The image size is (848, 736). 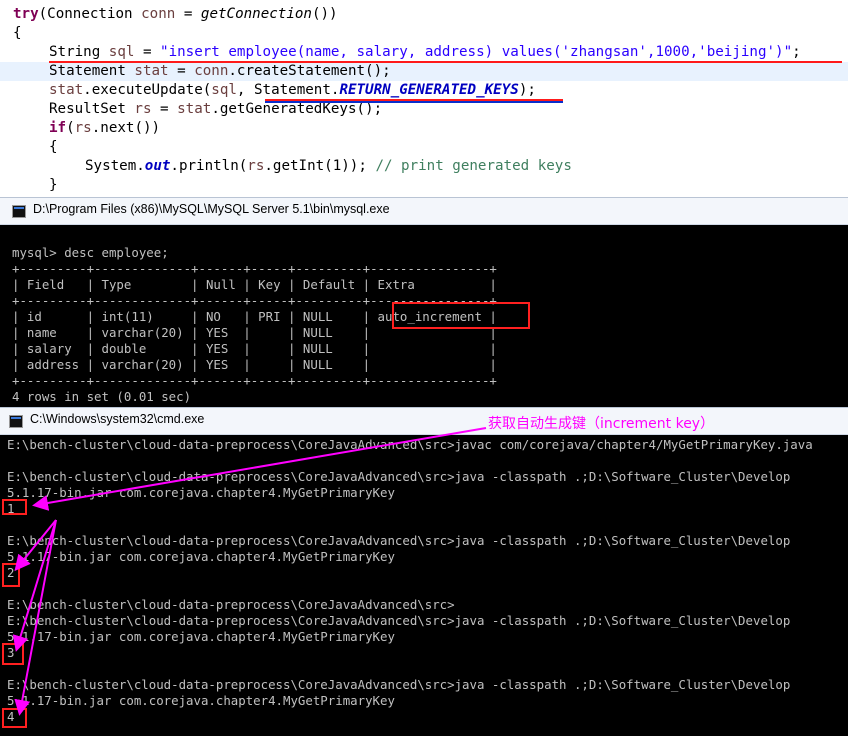 I want to click on code-line-if: if(rs.next()), so click(x=105, y=128).